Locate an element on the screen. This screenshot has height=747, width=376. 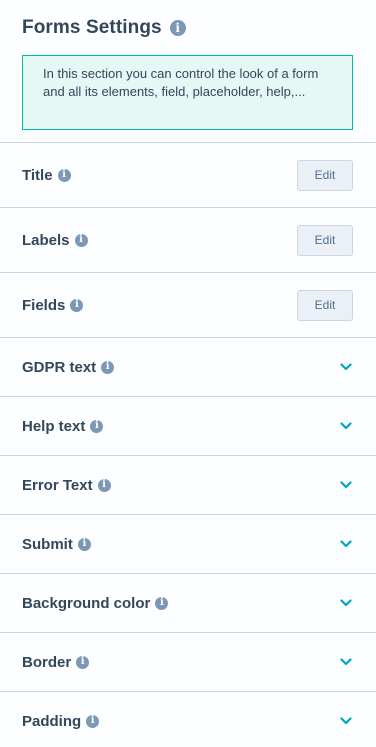
row-label-group: Help text i is located at coordinates (63, 426).